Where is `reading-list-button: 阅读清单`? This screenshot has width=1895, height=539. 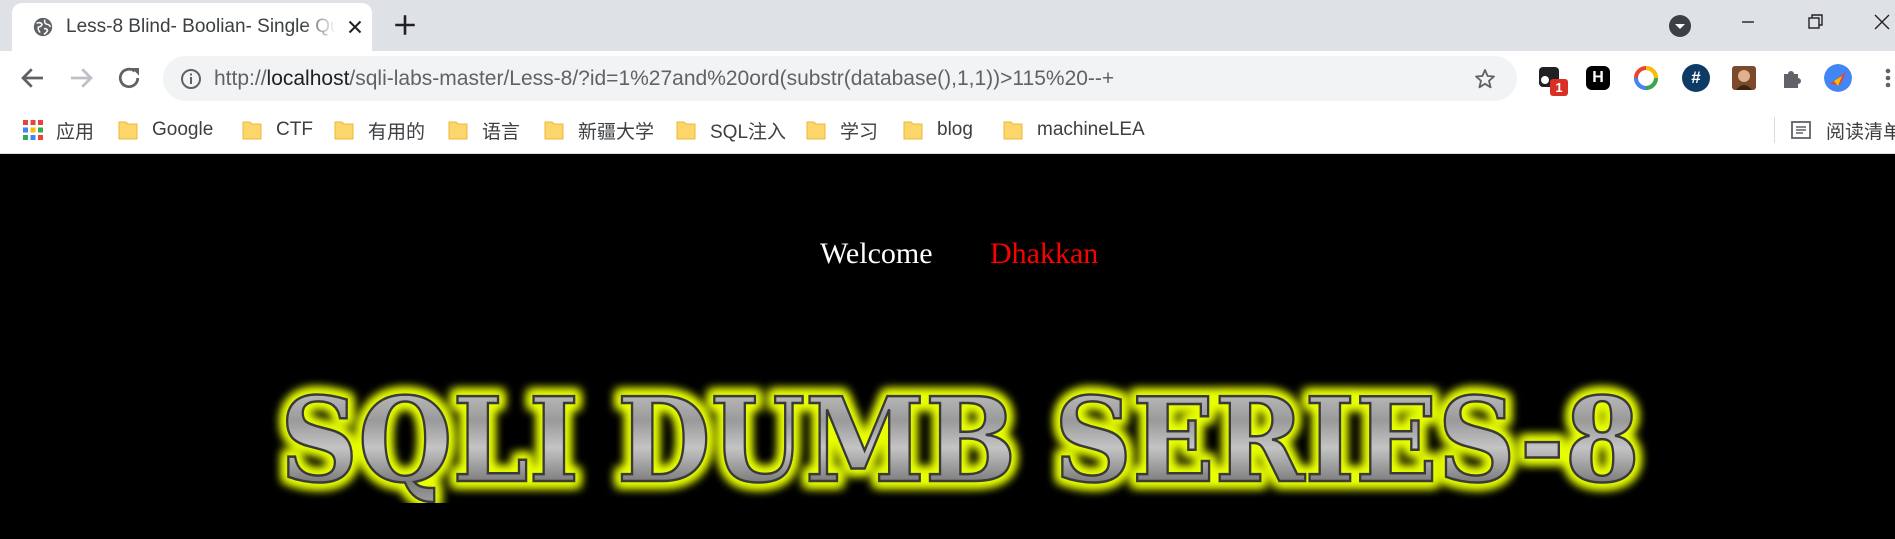
reading-list-button: 阅读清单 is located at coordinates (1842, 130).